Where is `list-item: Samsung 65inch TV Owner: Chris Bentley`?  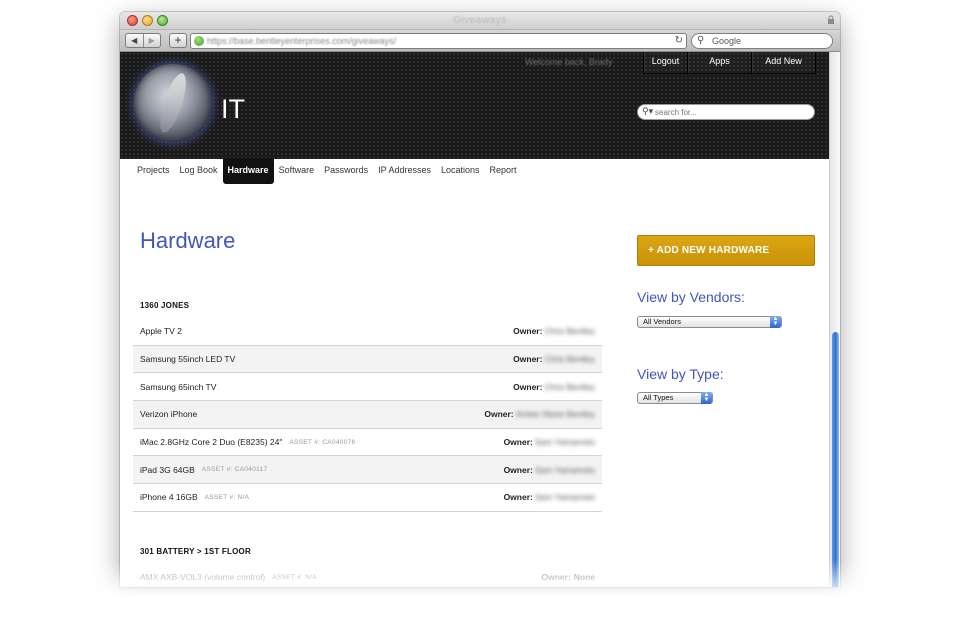 list-item: Samsung 65inch TV Owner: Chris Bentley is located at coordinates (367, 387).